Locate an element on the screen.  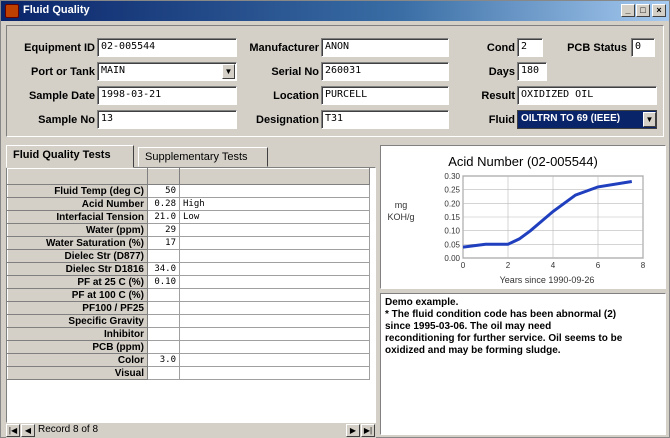
app-icon is located at coordinates (12, 11).